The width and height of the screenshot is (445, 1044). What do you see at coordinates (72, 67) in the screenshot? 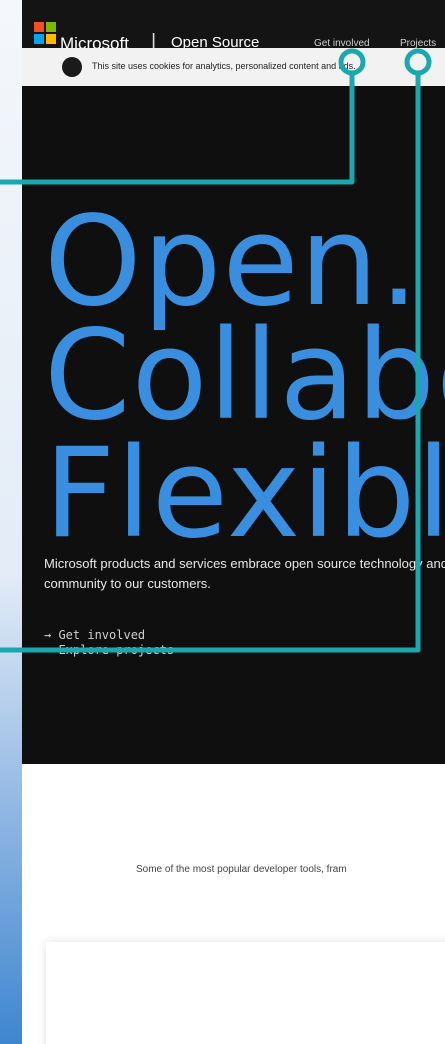
I see `cookie-info-icon` at bounding box center [72, 67].